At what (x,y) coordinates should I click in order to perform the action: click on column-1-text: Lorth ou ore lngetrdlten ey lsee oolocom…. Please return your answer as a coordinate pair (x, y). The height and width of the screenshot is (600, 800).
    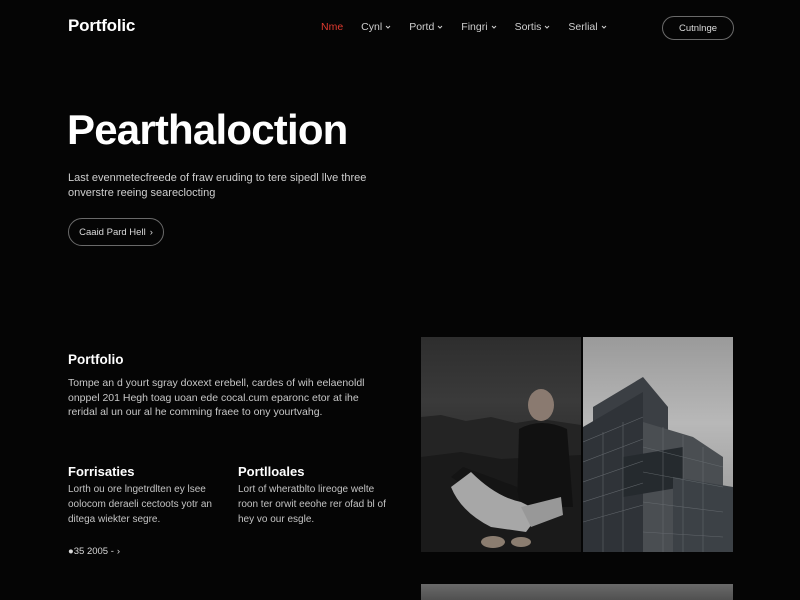
    Looking at the image, I should click on (140, 504).